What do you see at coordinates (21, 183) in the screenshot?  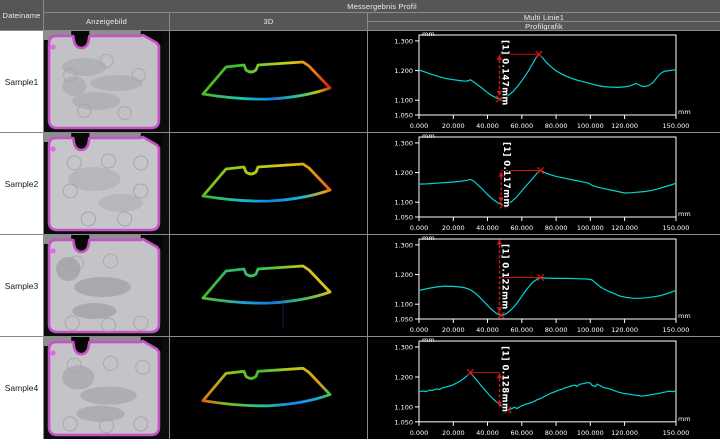 I see `sample-name-cell: Sample2` at bounding box center [21, 183].